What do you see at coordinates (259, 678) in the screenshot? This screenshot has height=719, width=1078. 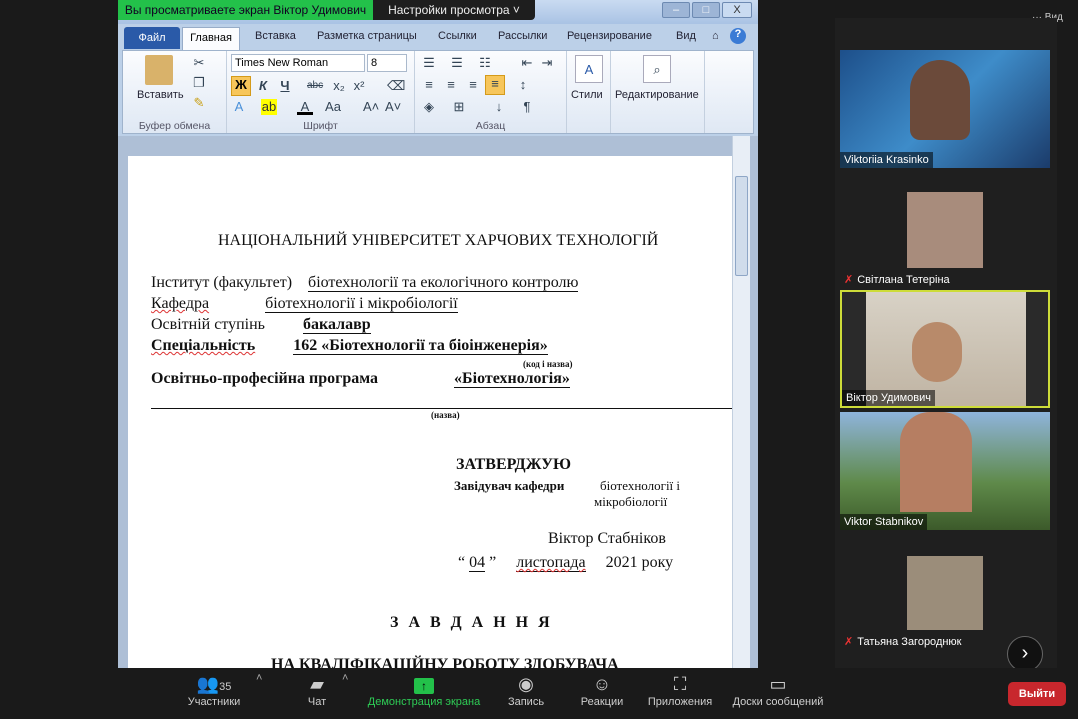 I see `participants-options-caret: ˄` at bounding box center [259, 678].